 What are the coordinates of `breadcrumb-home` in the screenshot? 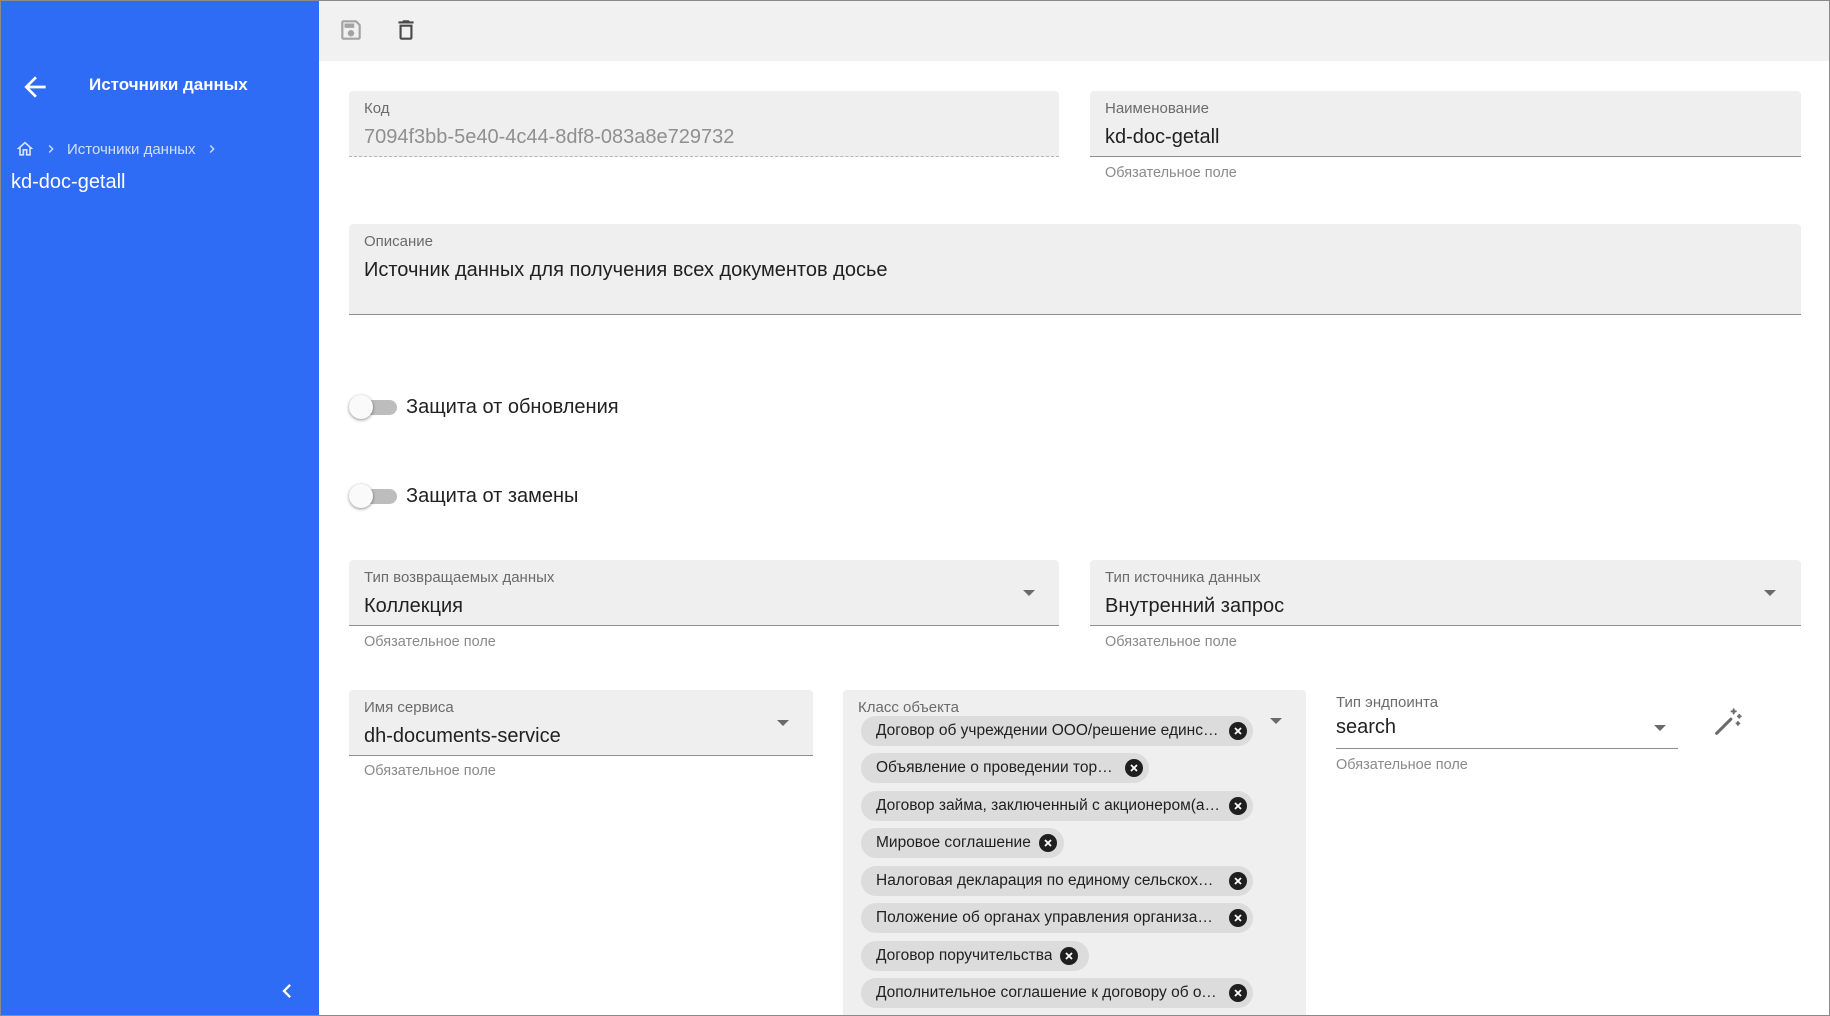 It's located at (25, 149).